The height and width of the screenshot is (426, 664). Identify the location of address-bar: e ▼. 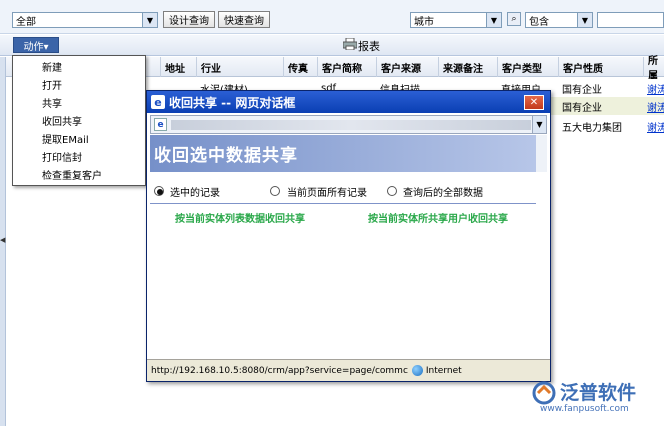
(348, 124).